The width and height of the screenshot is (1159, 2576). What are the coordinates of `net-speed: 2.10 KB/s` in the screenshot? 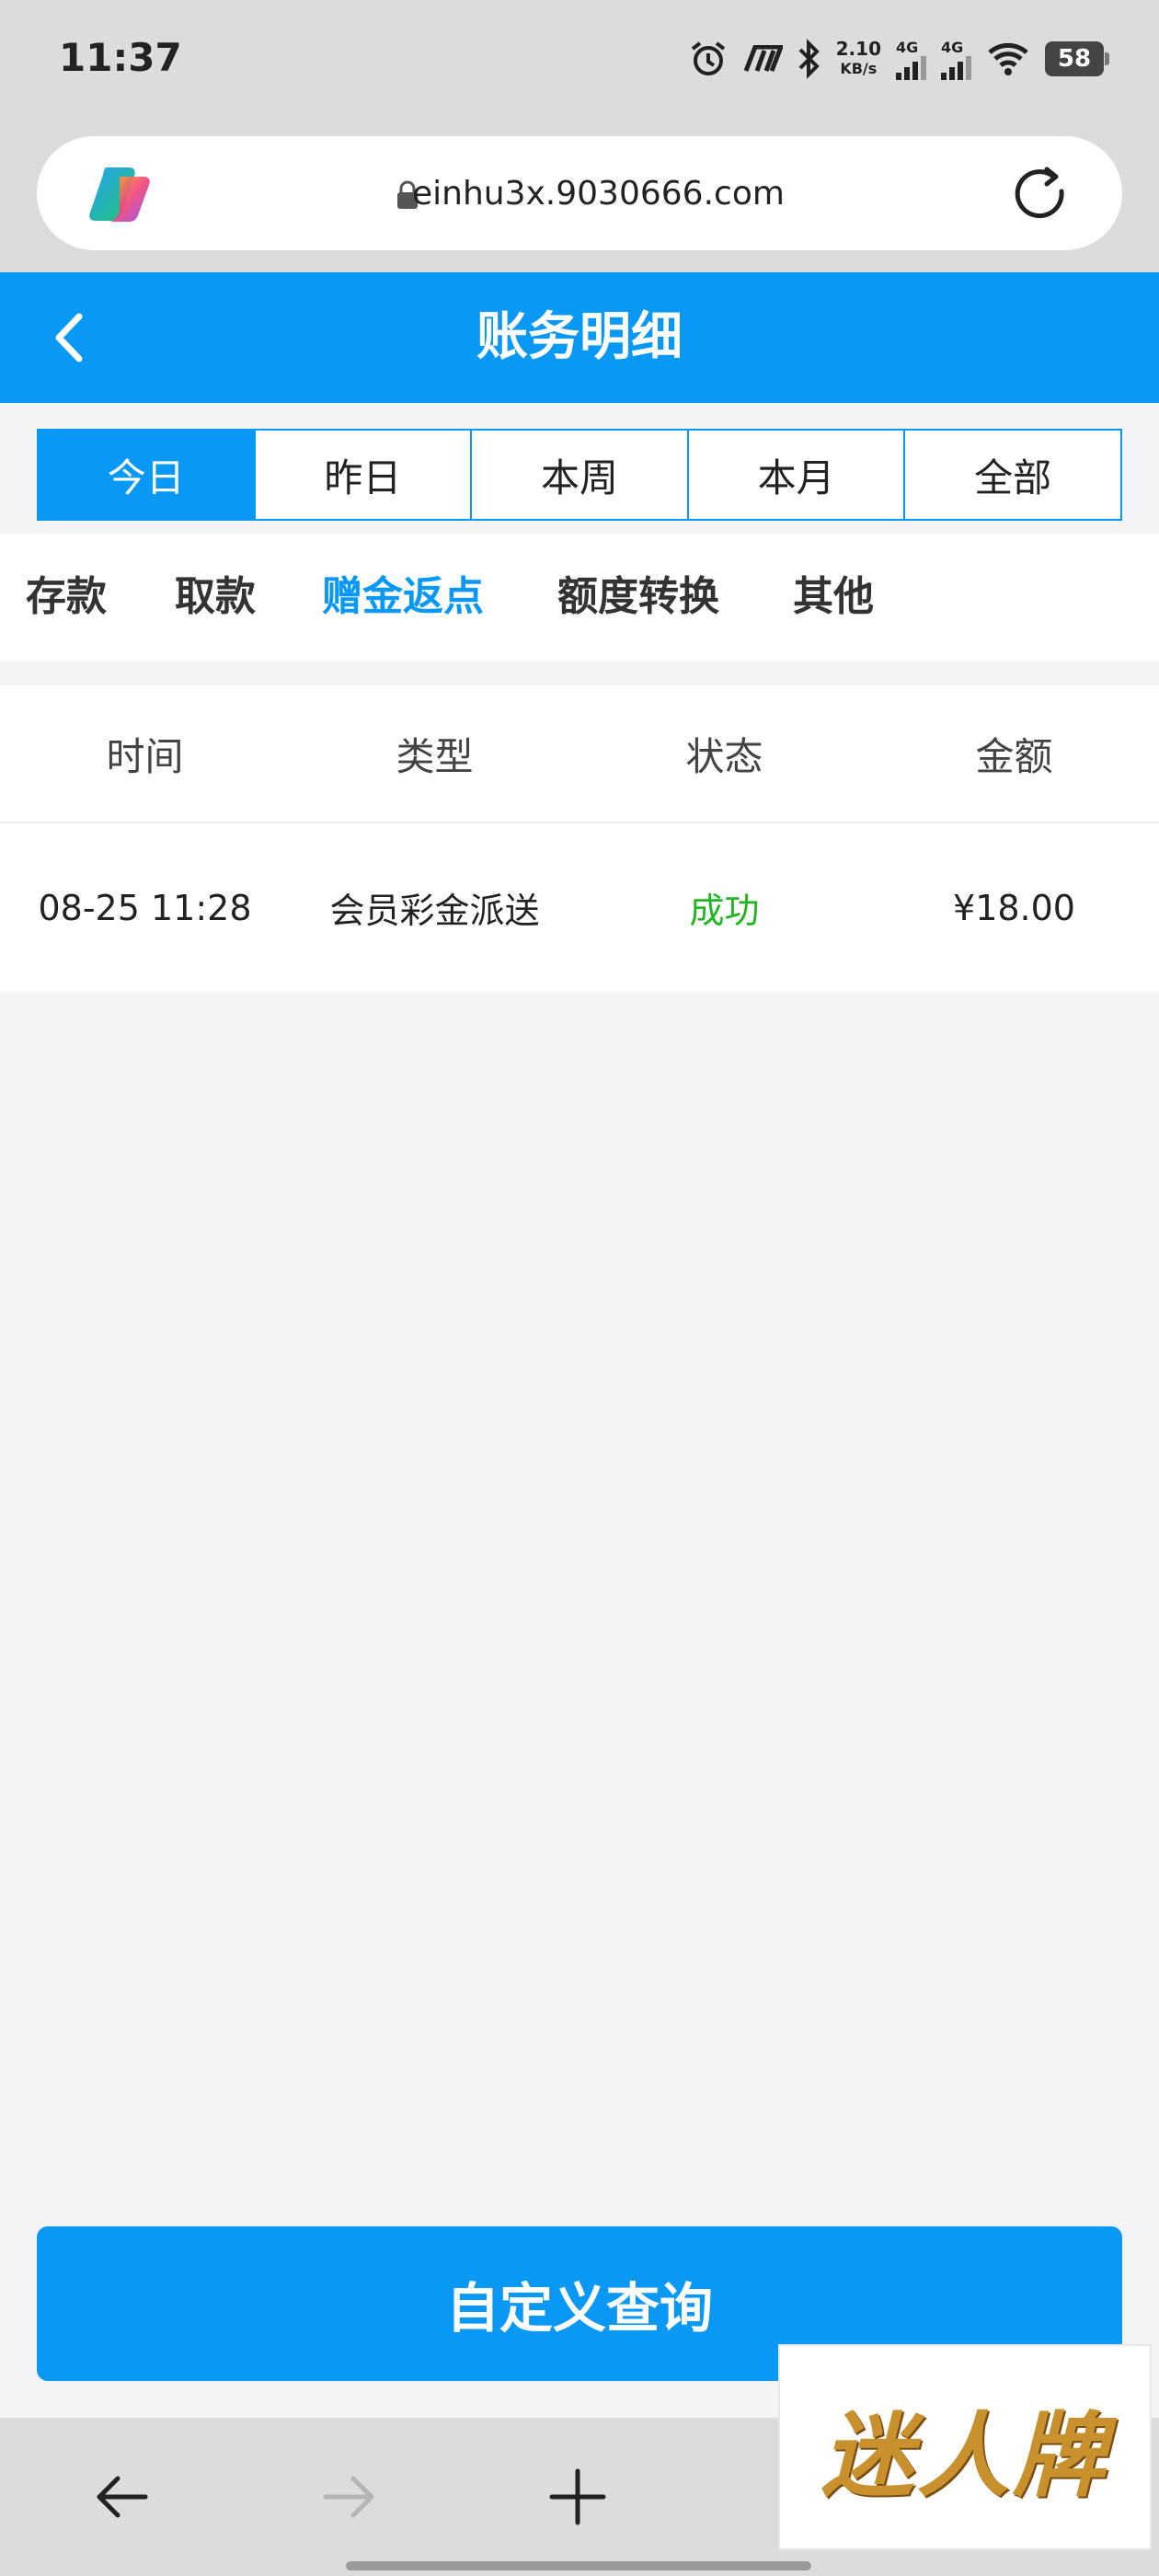 It's located at (858, 57).